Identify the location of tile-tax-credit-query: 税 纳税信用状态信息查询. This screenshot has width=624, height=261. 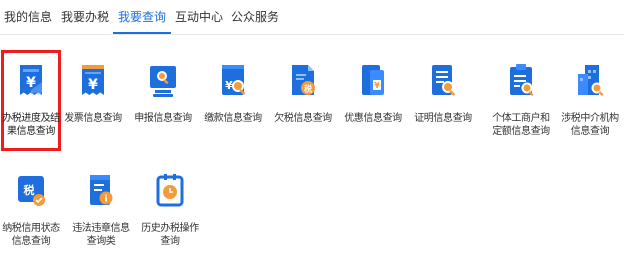
(31, 210).